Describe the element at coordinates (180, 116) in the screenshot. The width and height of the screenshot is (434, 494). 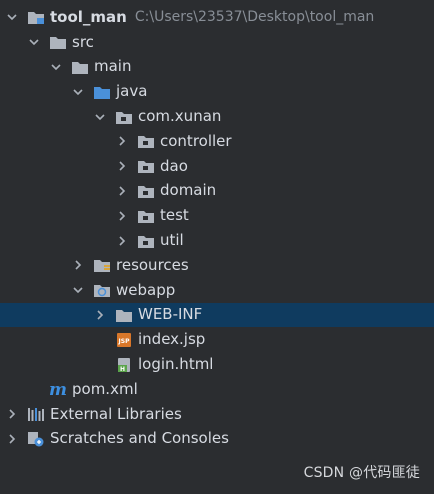
I see `tree-item-label: com.xunan` at that location.